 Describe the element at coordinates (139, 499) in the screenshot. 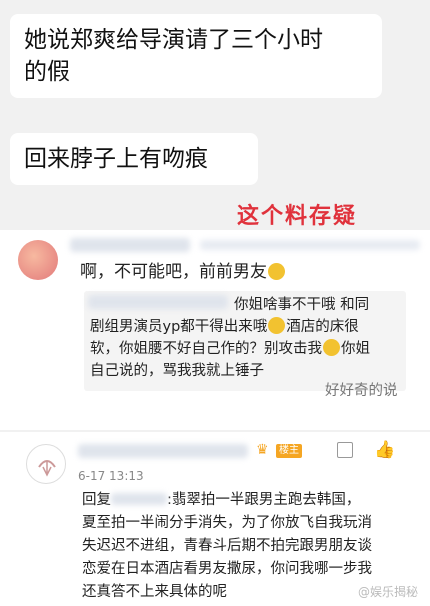

I see `mention-blurred` at that location.